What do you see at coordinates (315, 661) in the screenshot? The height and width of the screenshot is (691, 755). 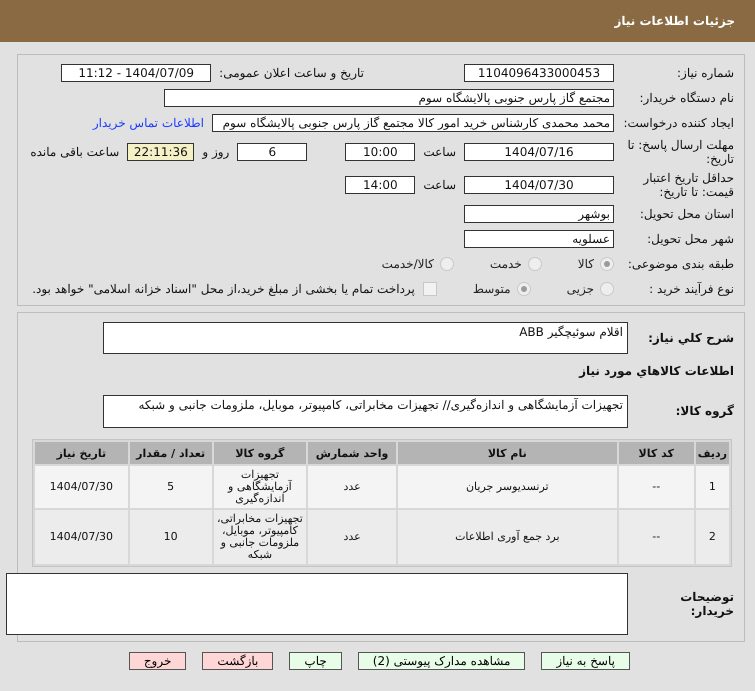 I see `action-button: چاپ` at bounding box center [315, 661].